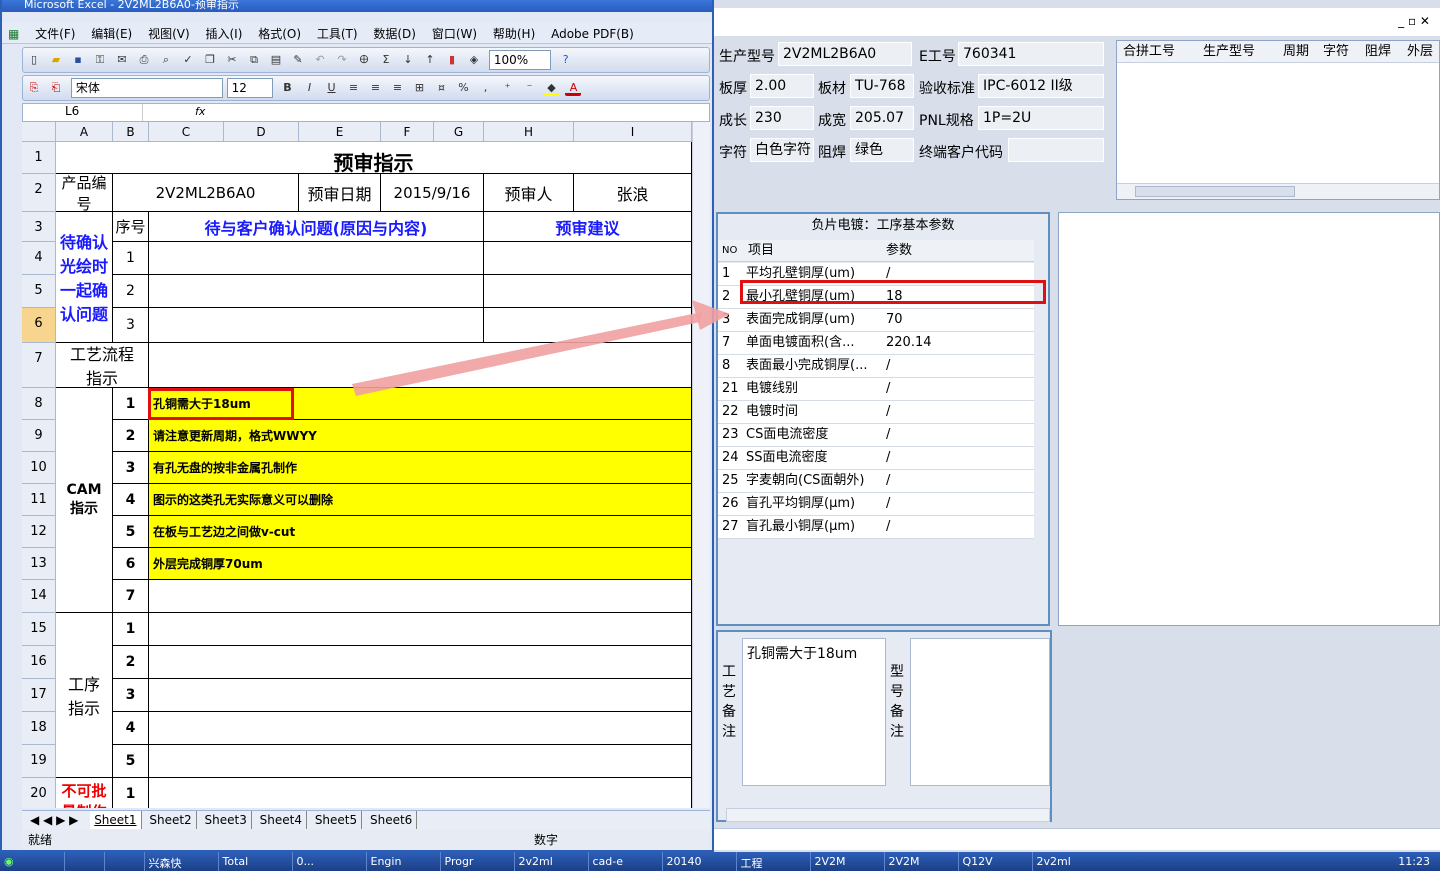 Image resolution: width=1440 pixels, height=871 pixels. What do you see at coordinates (180, 861) in the screenshot?
I see `taskbar-item: 兴森快` at bounding box center [180, 861].